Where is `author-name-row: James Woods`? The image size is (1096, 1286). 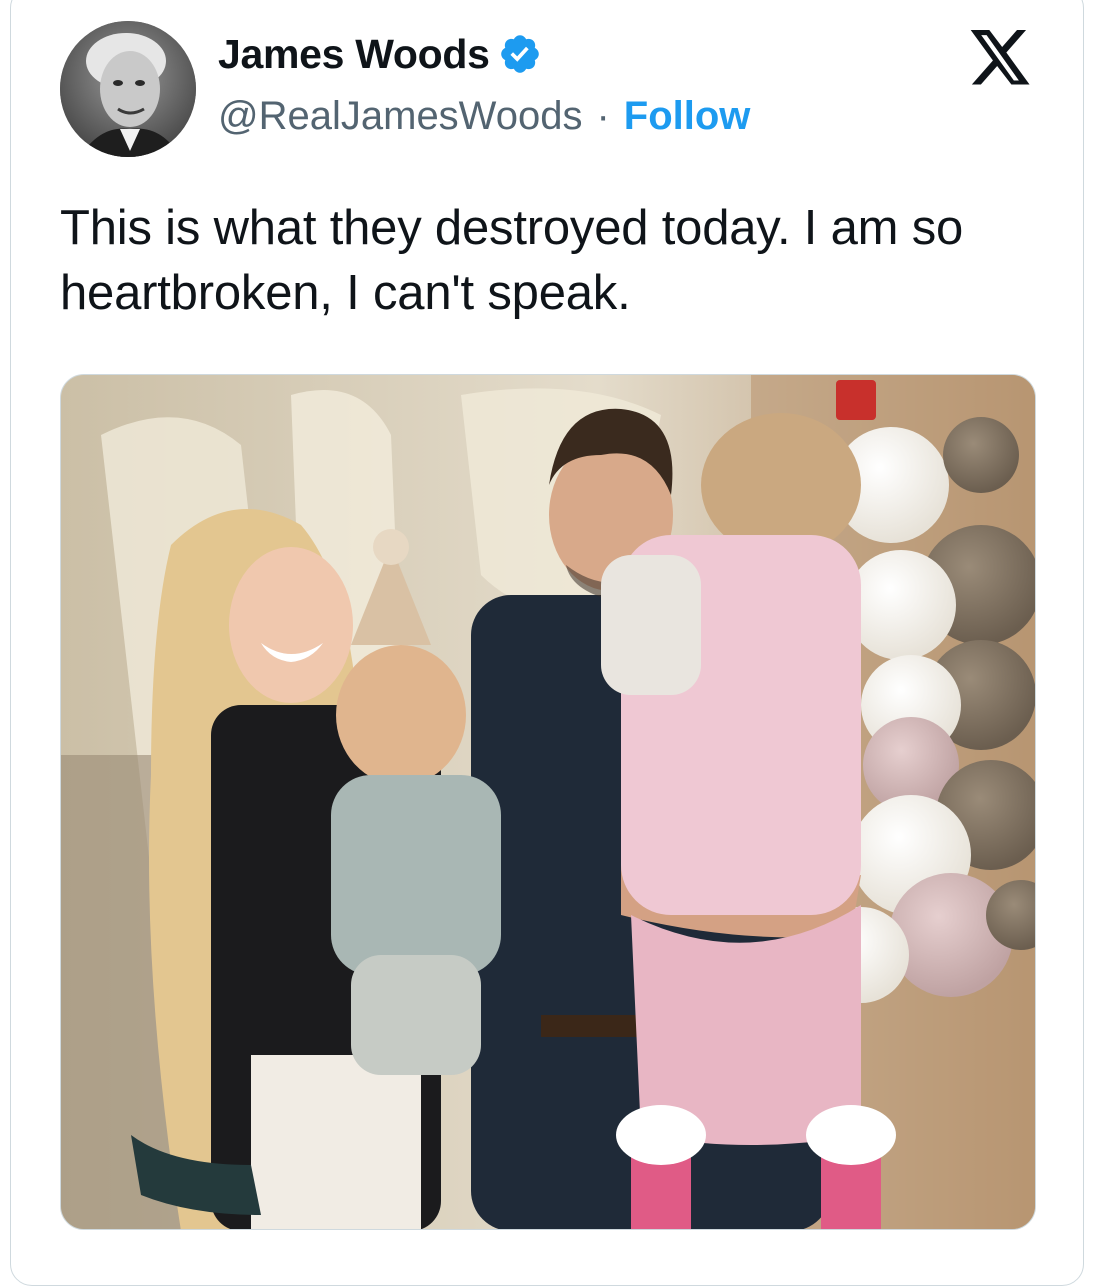
author-name-row: James Woods is located at coordinates (380, 54).